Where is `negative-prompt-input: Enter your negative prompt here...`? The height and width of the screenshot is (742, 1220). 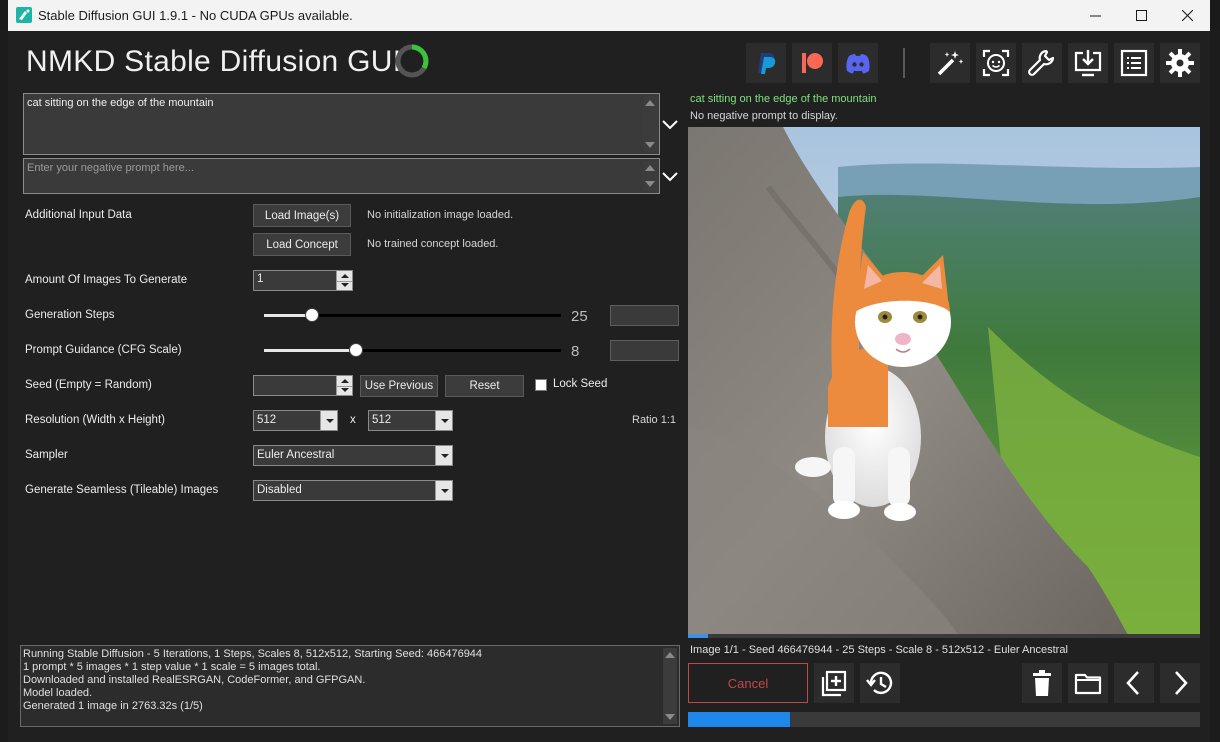 negative-prompt-input: Enter your negative prompt here... is located at coordinates (341, 176).